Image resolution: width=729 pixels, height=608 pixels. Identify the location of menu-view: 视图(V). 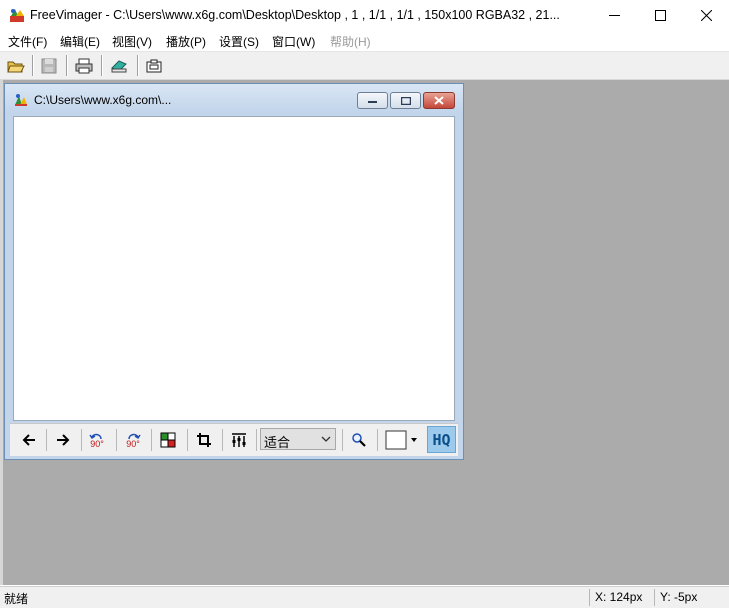
(132, 41).